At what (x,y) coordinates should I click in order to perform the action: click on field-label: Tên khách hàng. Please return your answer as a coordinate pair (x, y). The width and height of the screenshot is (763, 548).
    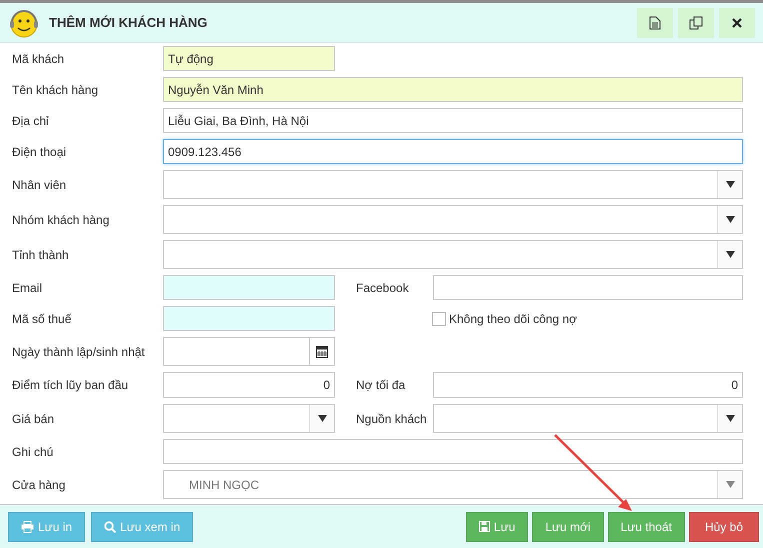
    Looking at the image, I should click on (56, 89).